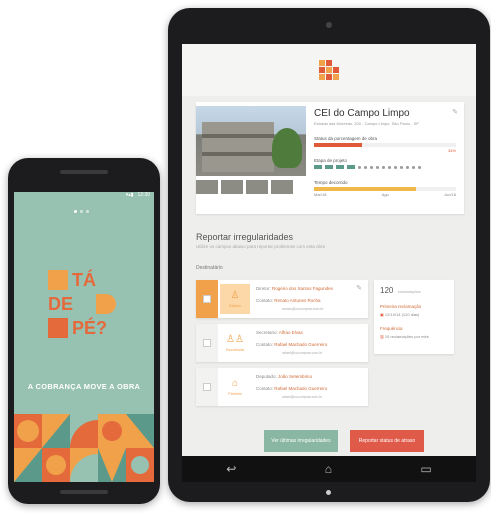 This screenshot has width=491, height=513. What do you see at coordinates (245, 237) in the screenshot?
I see `report-title: Reportar irregularidades` at bounding box center [245, 237].